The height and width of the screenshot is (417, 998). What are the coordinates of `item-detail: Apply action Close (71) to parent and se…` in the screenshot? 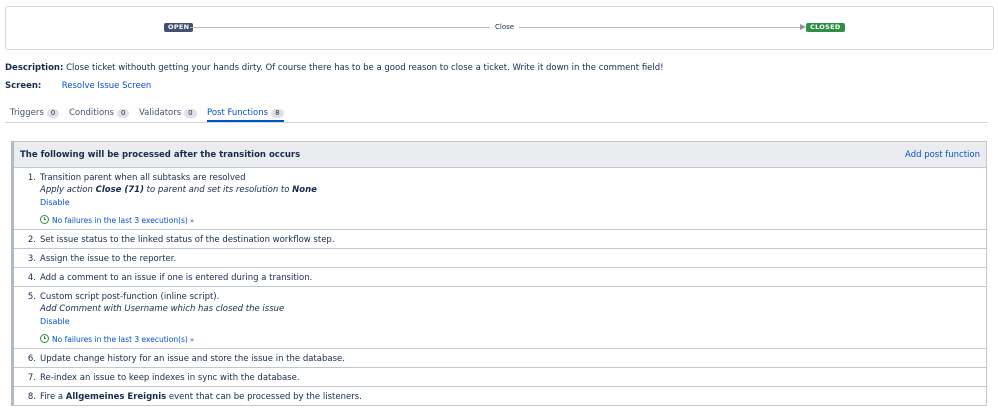 It's located at (178, 190).